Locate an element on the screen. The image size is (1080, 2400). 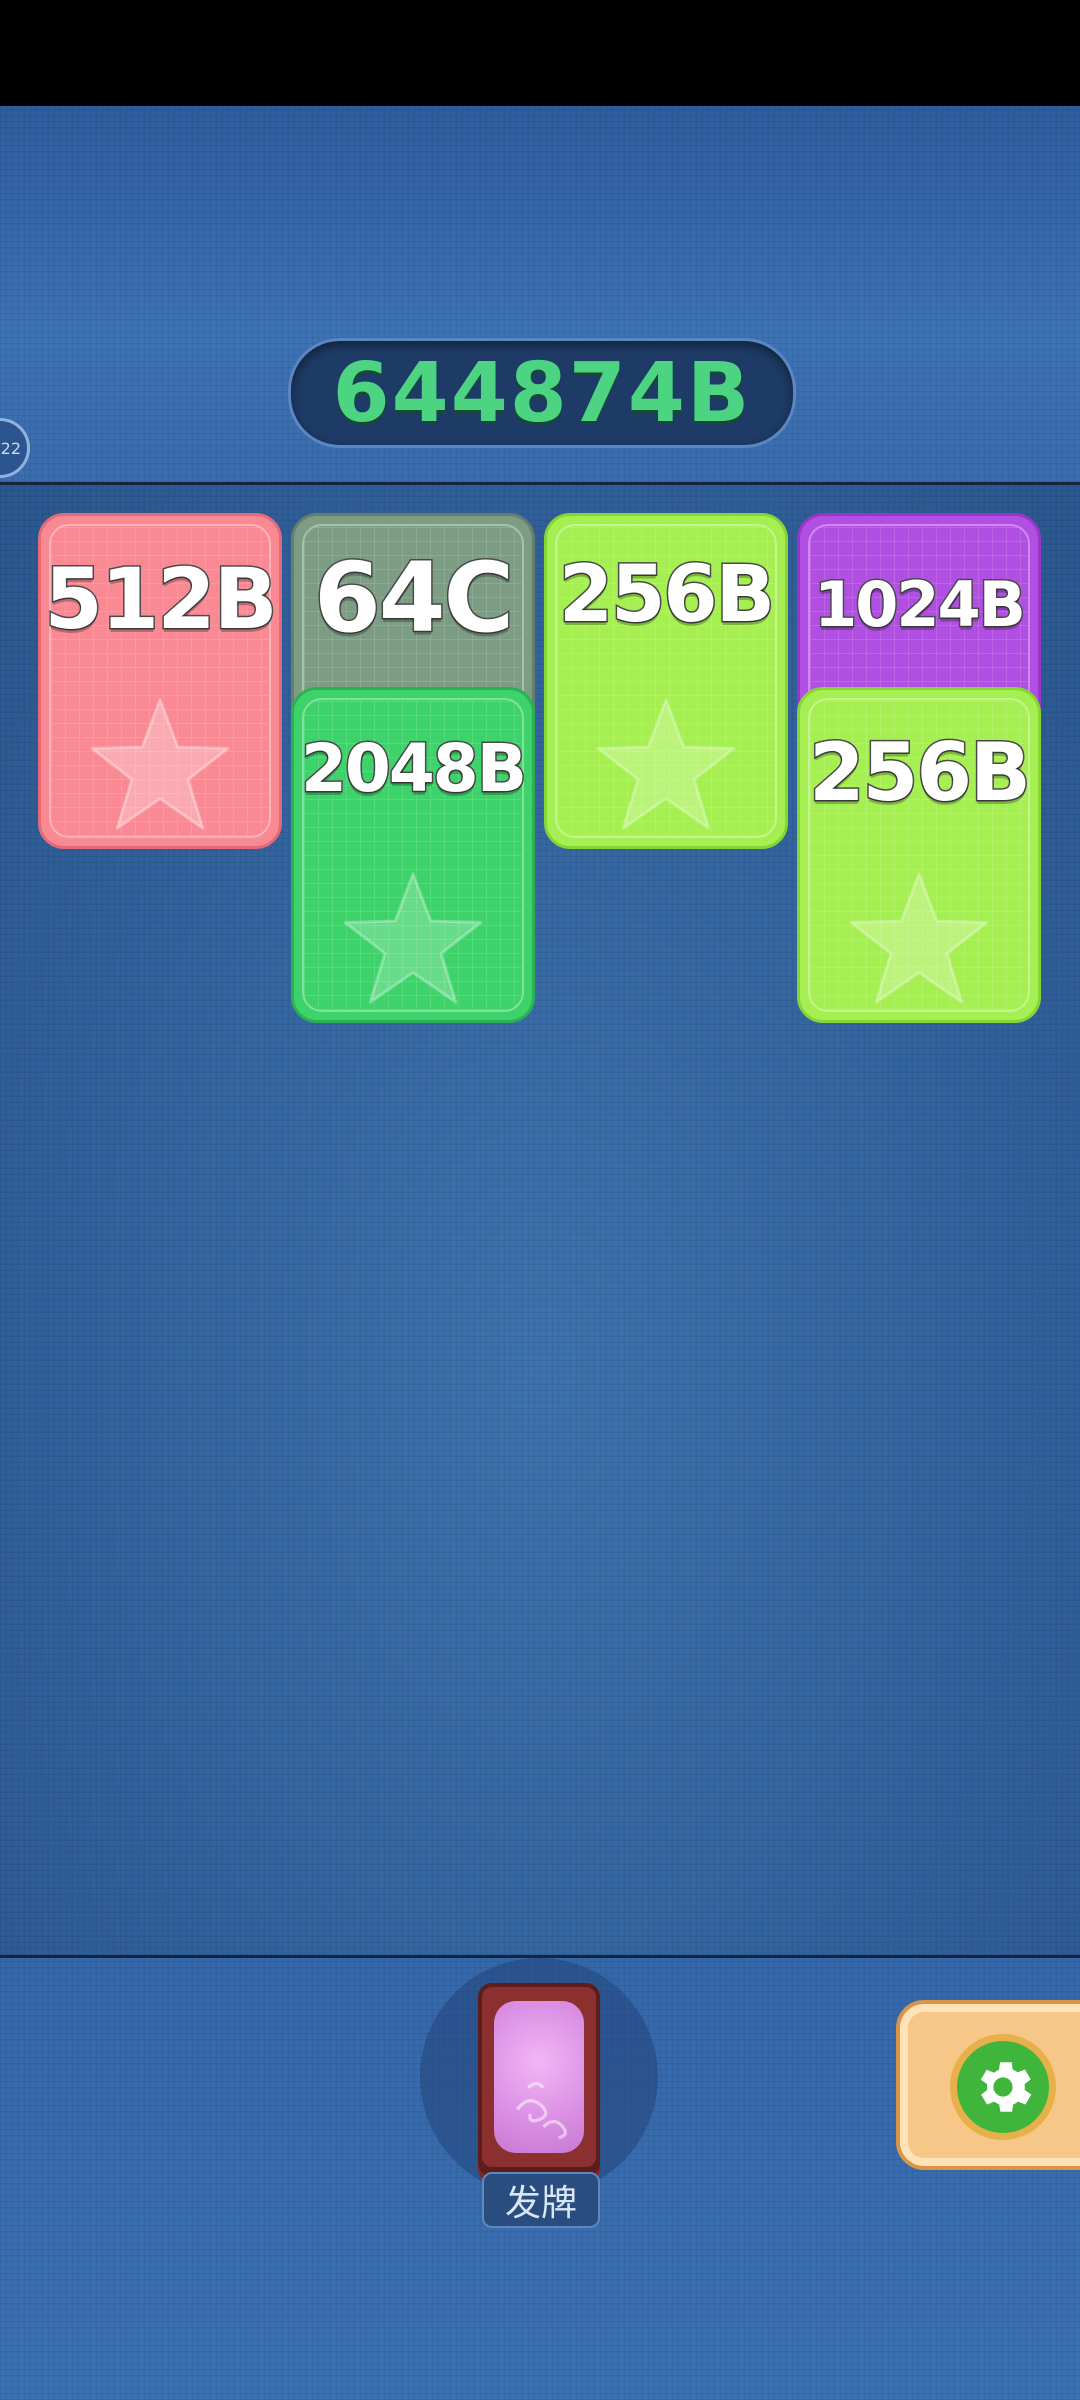
score-value: 644874B is located at coordinates (542, 393).